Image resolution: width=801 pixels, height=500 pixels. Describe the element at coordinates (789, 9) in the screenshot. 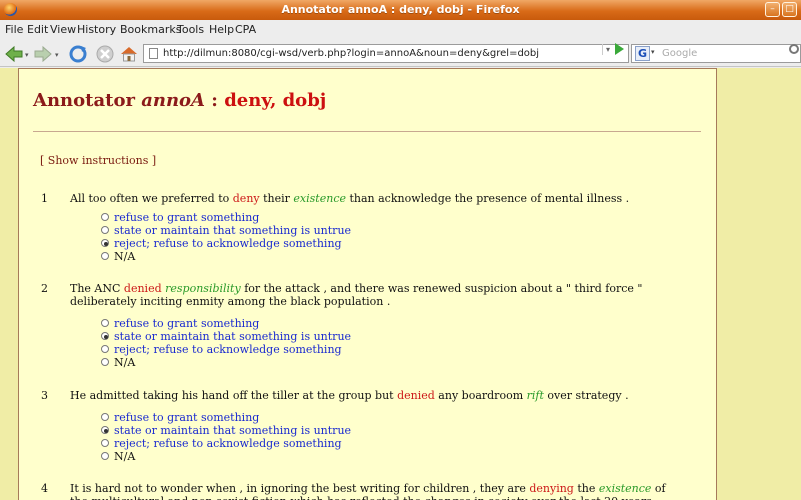

I see `maximize-icon: □` at that location.